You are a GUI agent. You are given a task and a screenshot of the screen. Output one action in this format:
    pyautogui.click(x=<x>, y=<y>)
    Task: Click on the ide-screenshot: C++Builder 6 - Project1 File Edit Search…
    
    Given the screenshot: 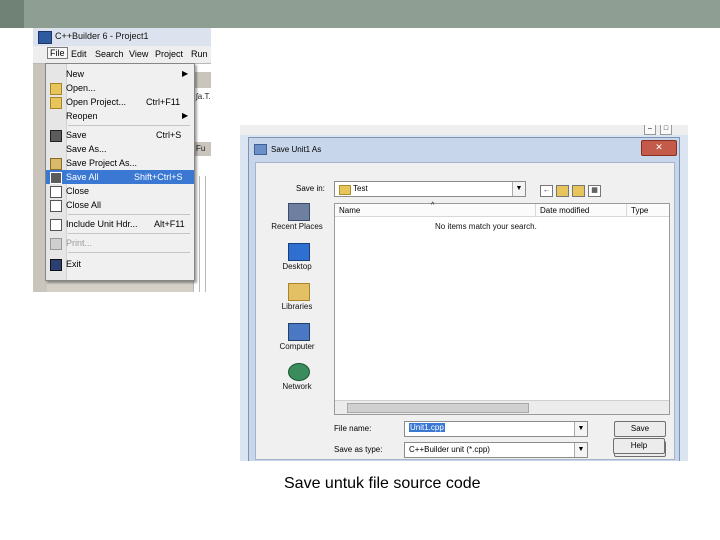 What is the action you would take?
    pyautogui.click(x=122, y=160)
    